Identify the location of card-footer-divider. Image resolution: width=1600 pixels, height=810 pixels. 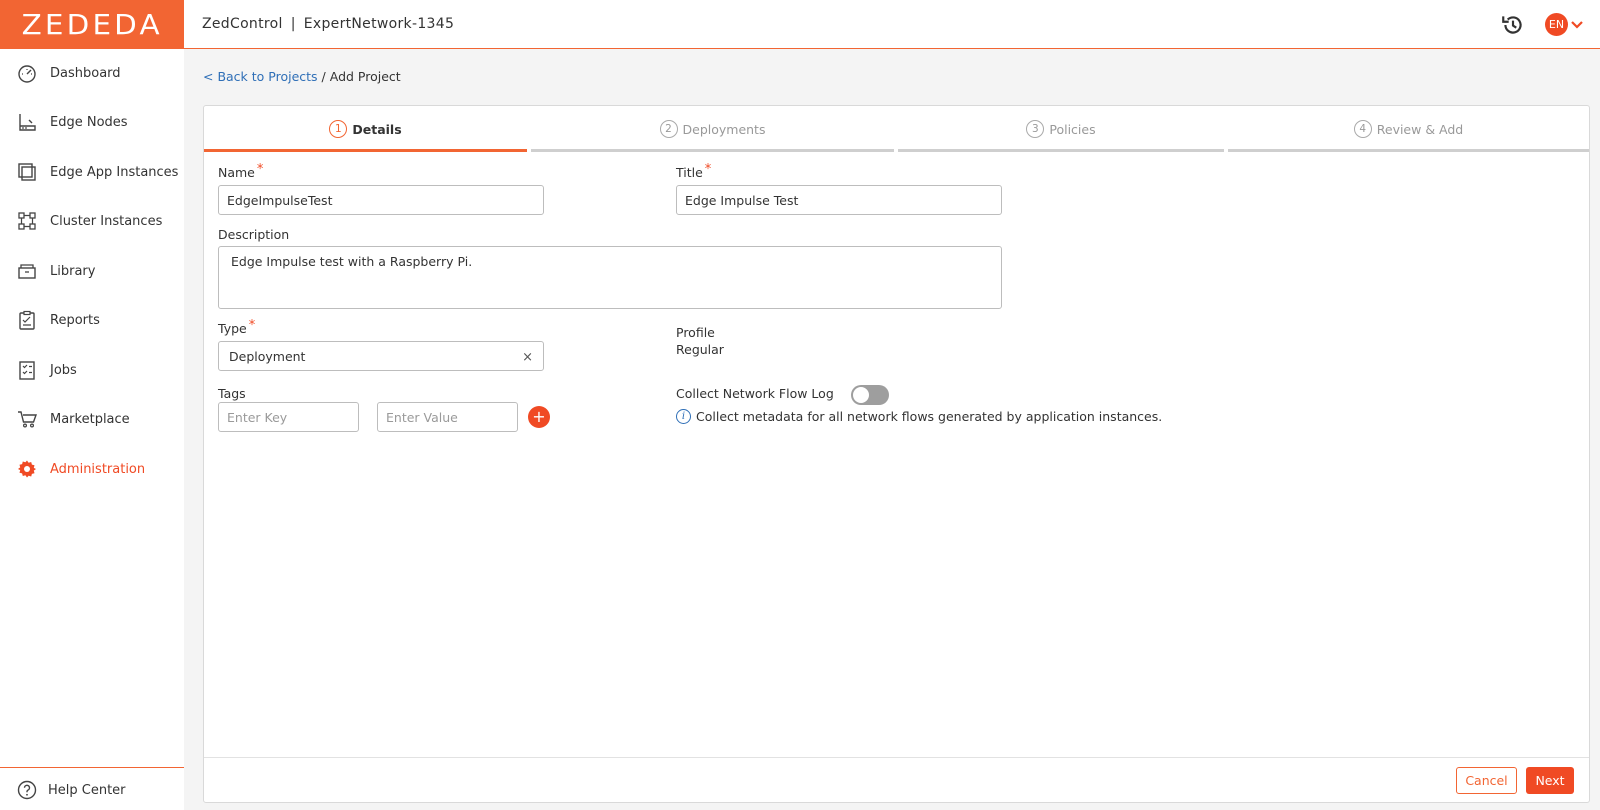
(896, 757).